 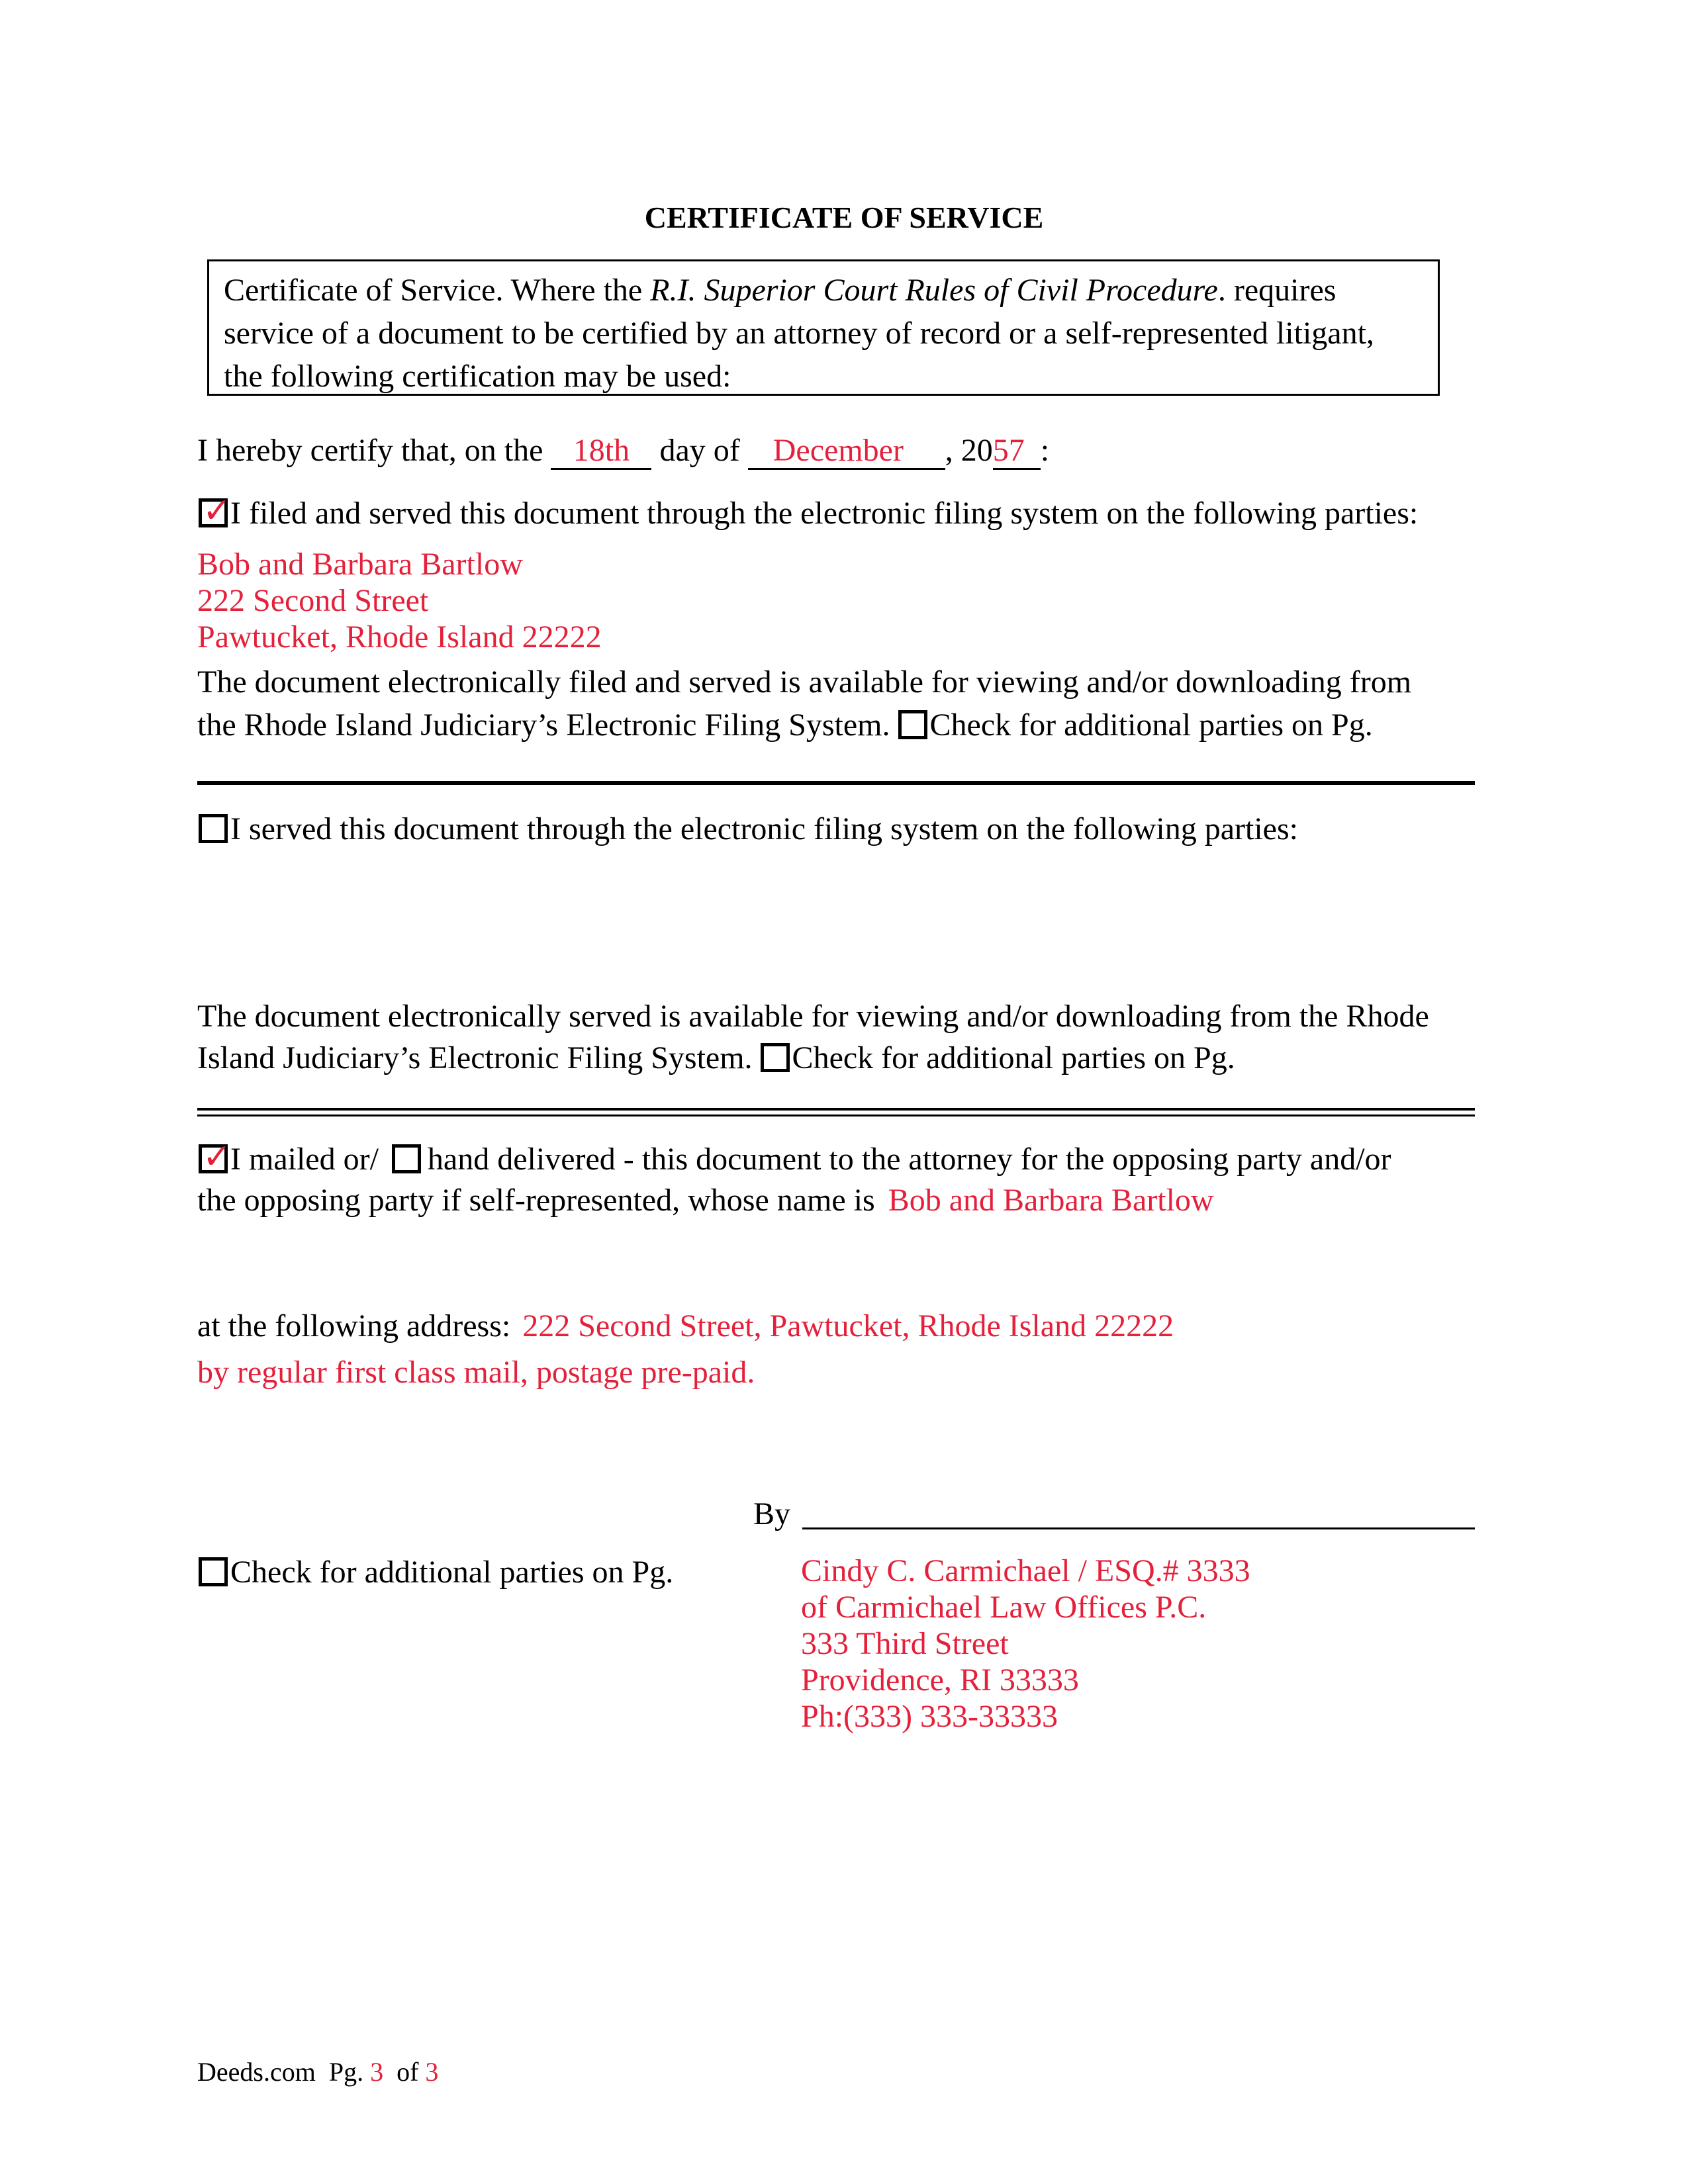 I want to click on hand-delivered-checkbox, so click(x=406, y=1158).